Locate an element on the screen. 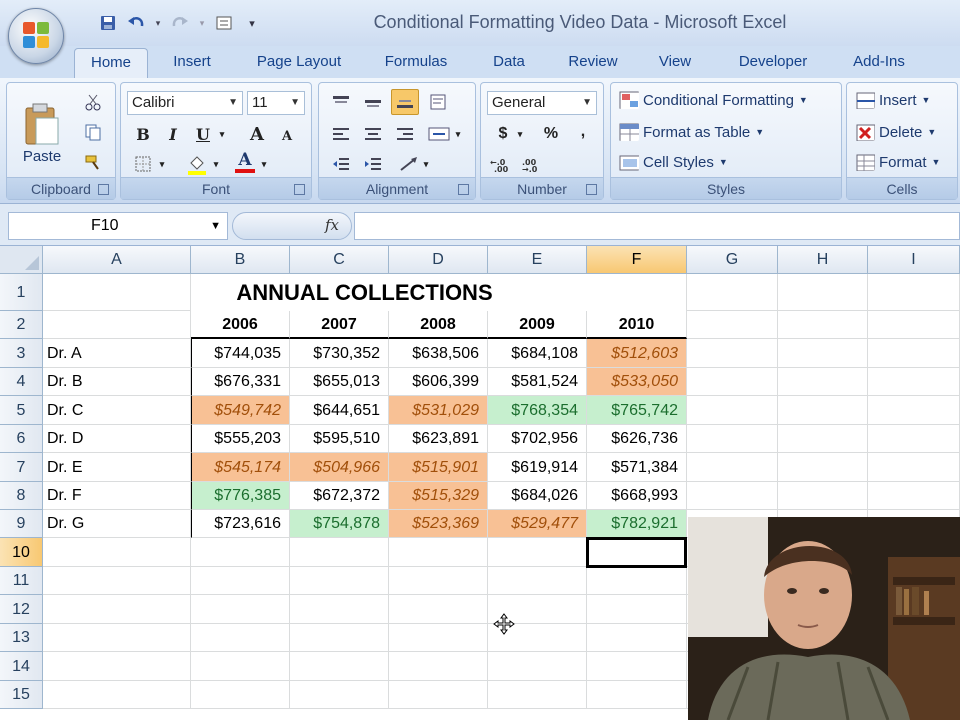 The width and height of the screenshot is (960, 720). fx-label: fx is located at coordinates (332, 225).